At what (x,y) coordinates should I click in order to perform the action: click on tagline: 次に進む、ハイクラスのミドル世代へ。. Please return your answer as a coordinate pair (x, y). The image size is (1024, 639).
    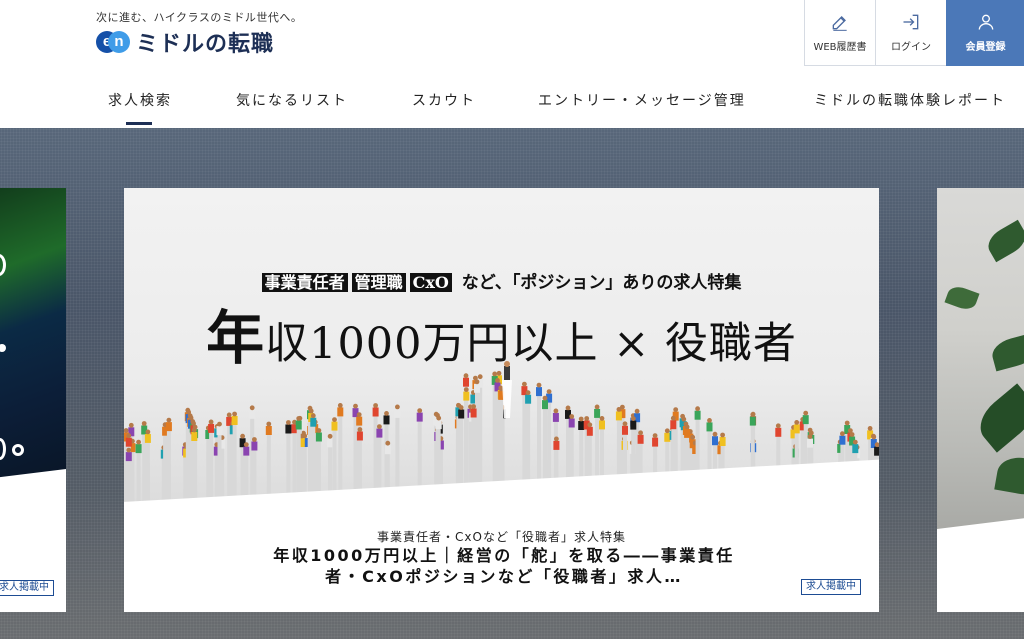
    Looking at the image, I should click on (199, 17).